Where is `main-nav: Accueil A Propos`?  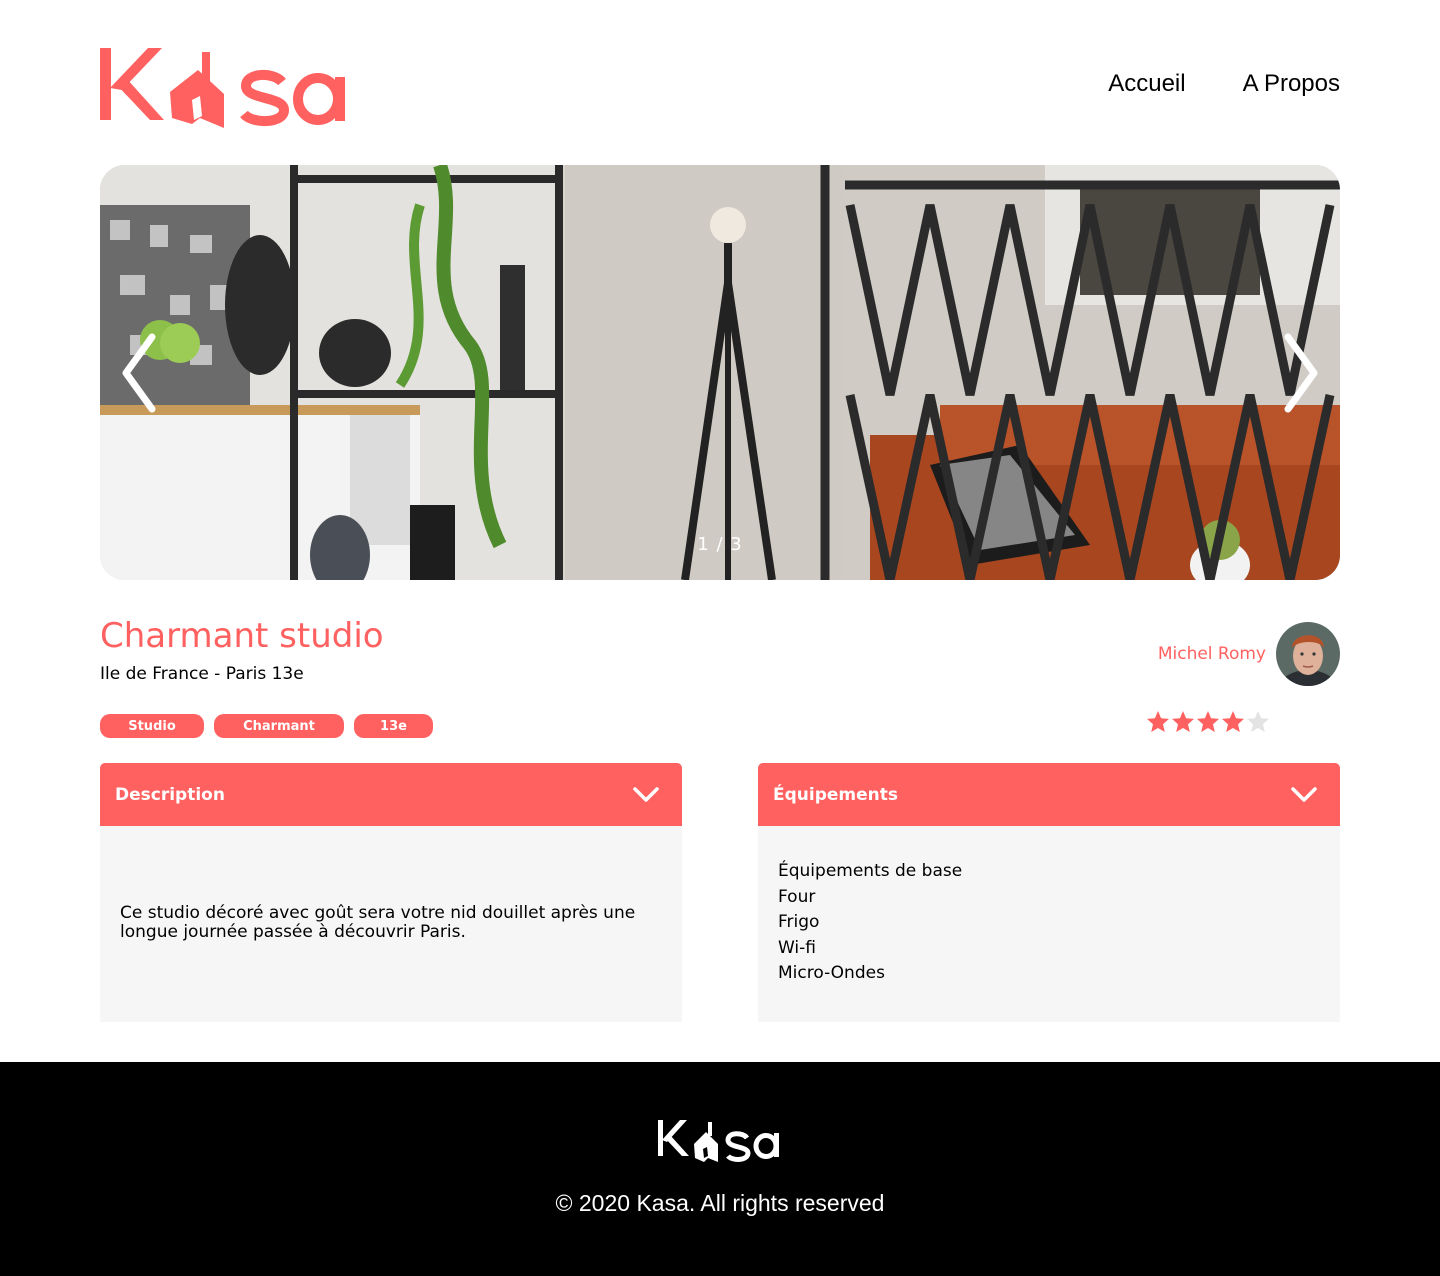
main-nav: Accueil A Propos is located at coordinates (1224, 84).